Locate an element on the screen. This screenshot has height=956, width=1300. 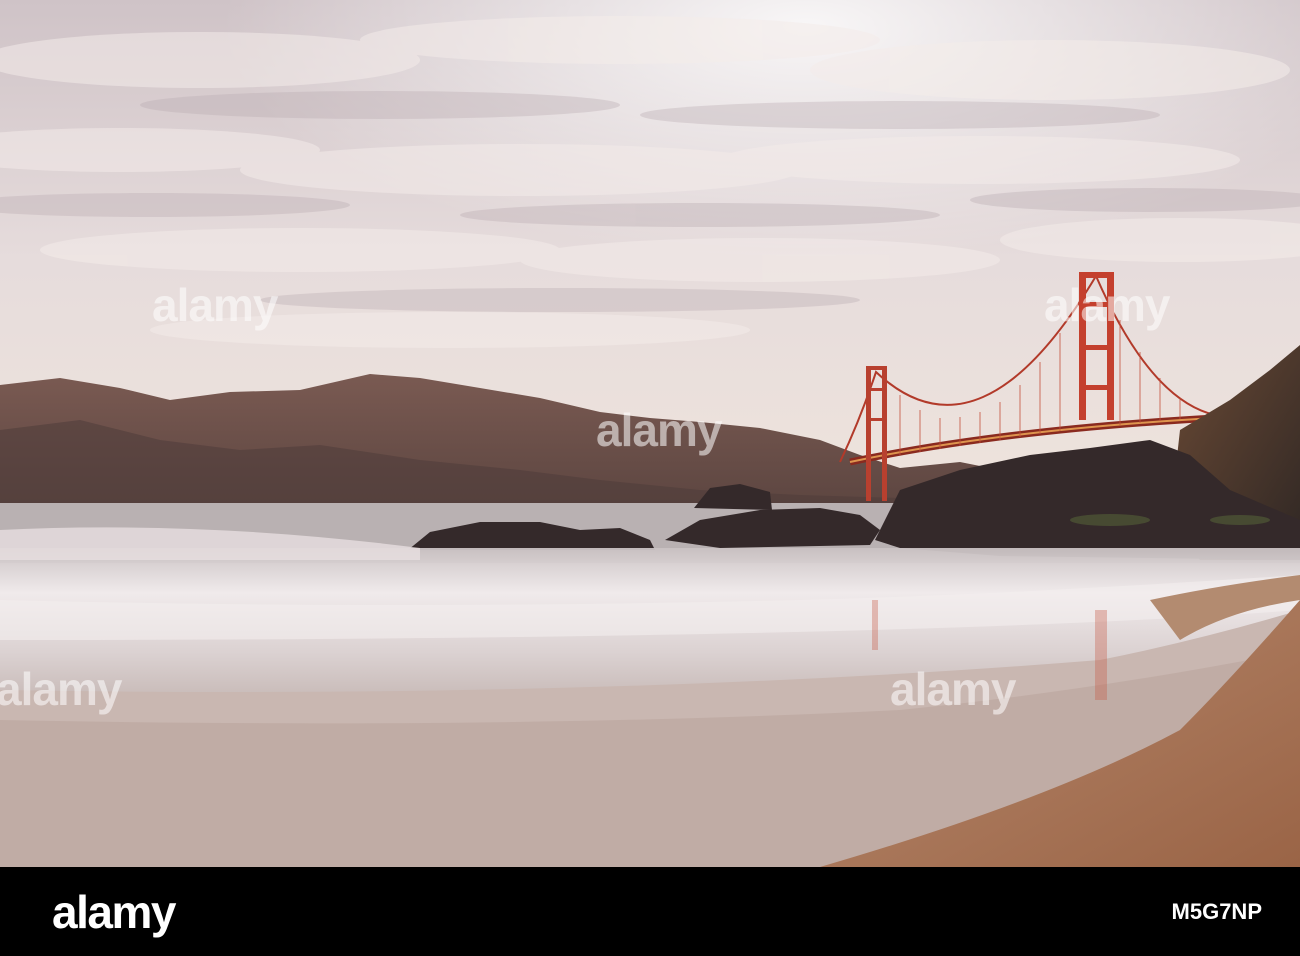
alamy-logo: alamy is located at coordinates (114, 912).